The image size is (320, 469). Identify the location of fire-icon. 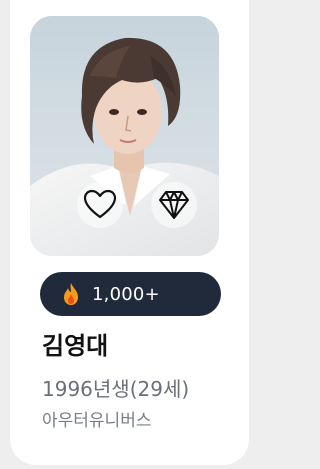
(71, 294).